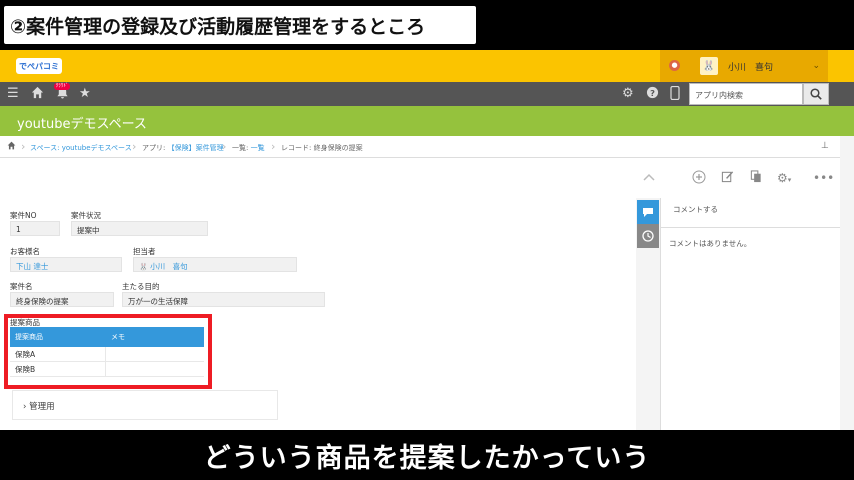 This screenshot has width=854, height=480. What do you see at coordinates (241, 148) in the screenshot?
I see `breadcrumb-list-prefix: 一覧:` at bounding box center [241, 148].